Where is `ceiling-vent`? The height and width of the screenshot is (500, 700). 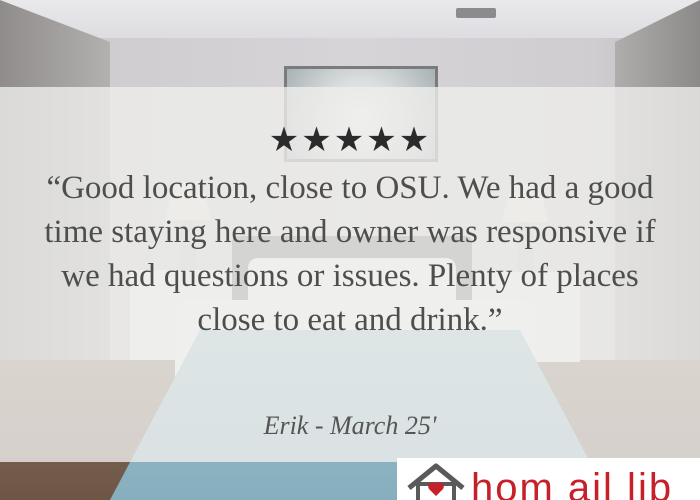
ceiling-vent is located at coordinates (476, 13).